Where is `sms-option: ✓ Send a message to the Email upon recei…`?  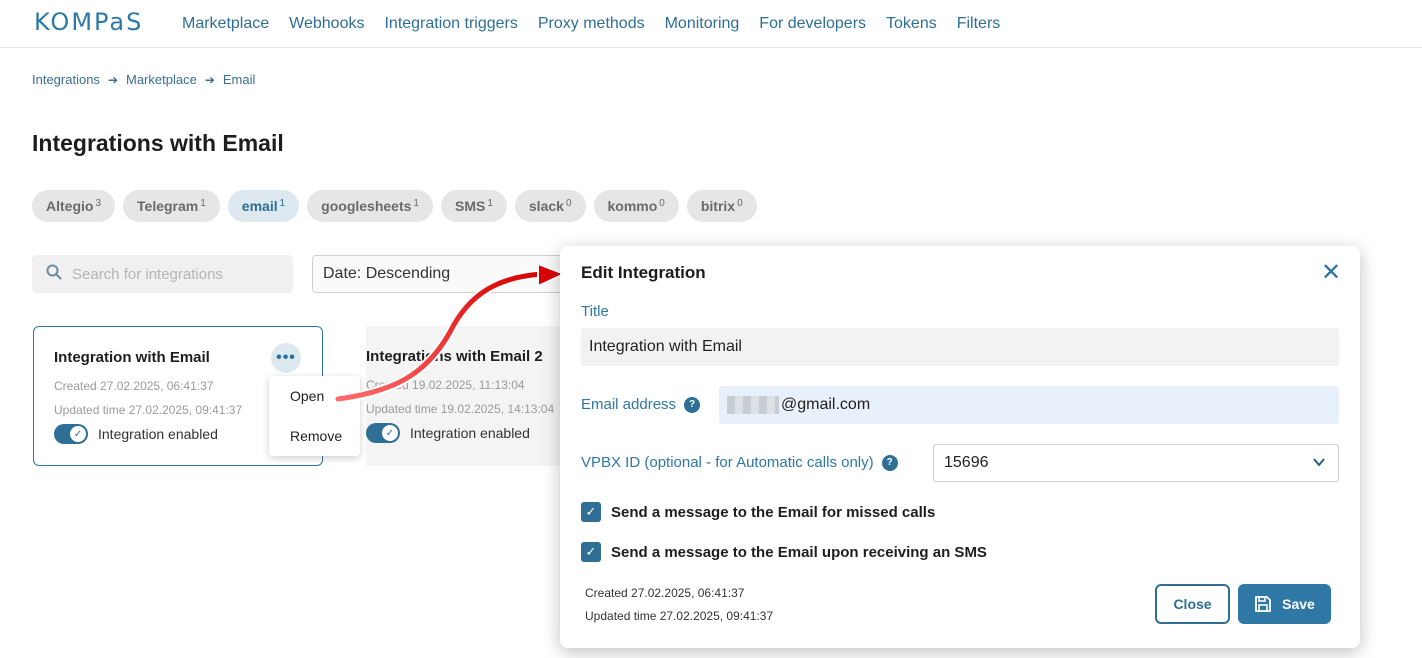
sms-option: ✓ Send a message to the Email upon recei… is located at coordinates (784, 552).